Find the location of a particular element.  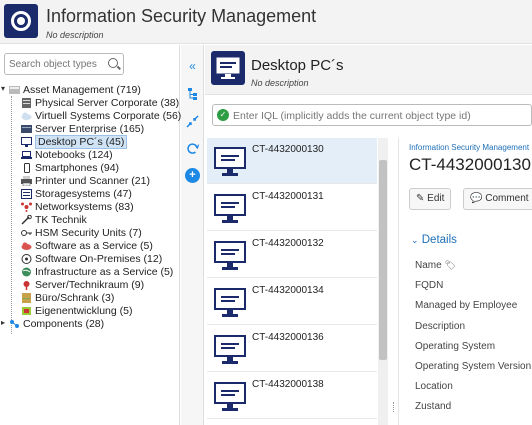

object-type-title: Desktop PC´s is located at coordinates (297, 65).